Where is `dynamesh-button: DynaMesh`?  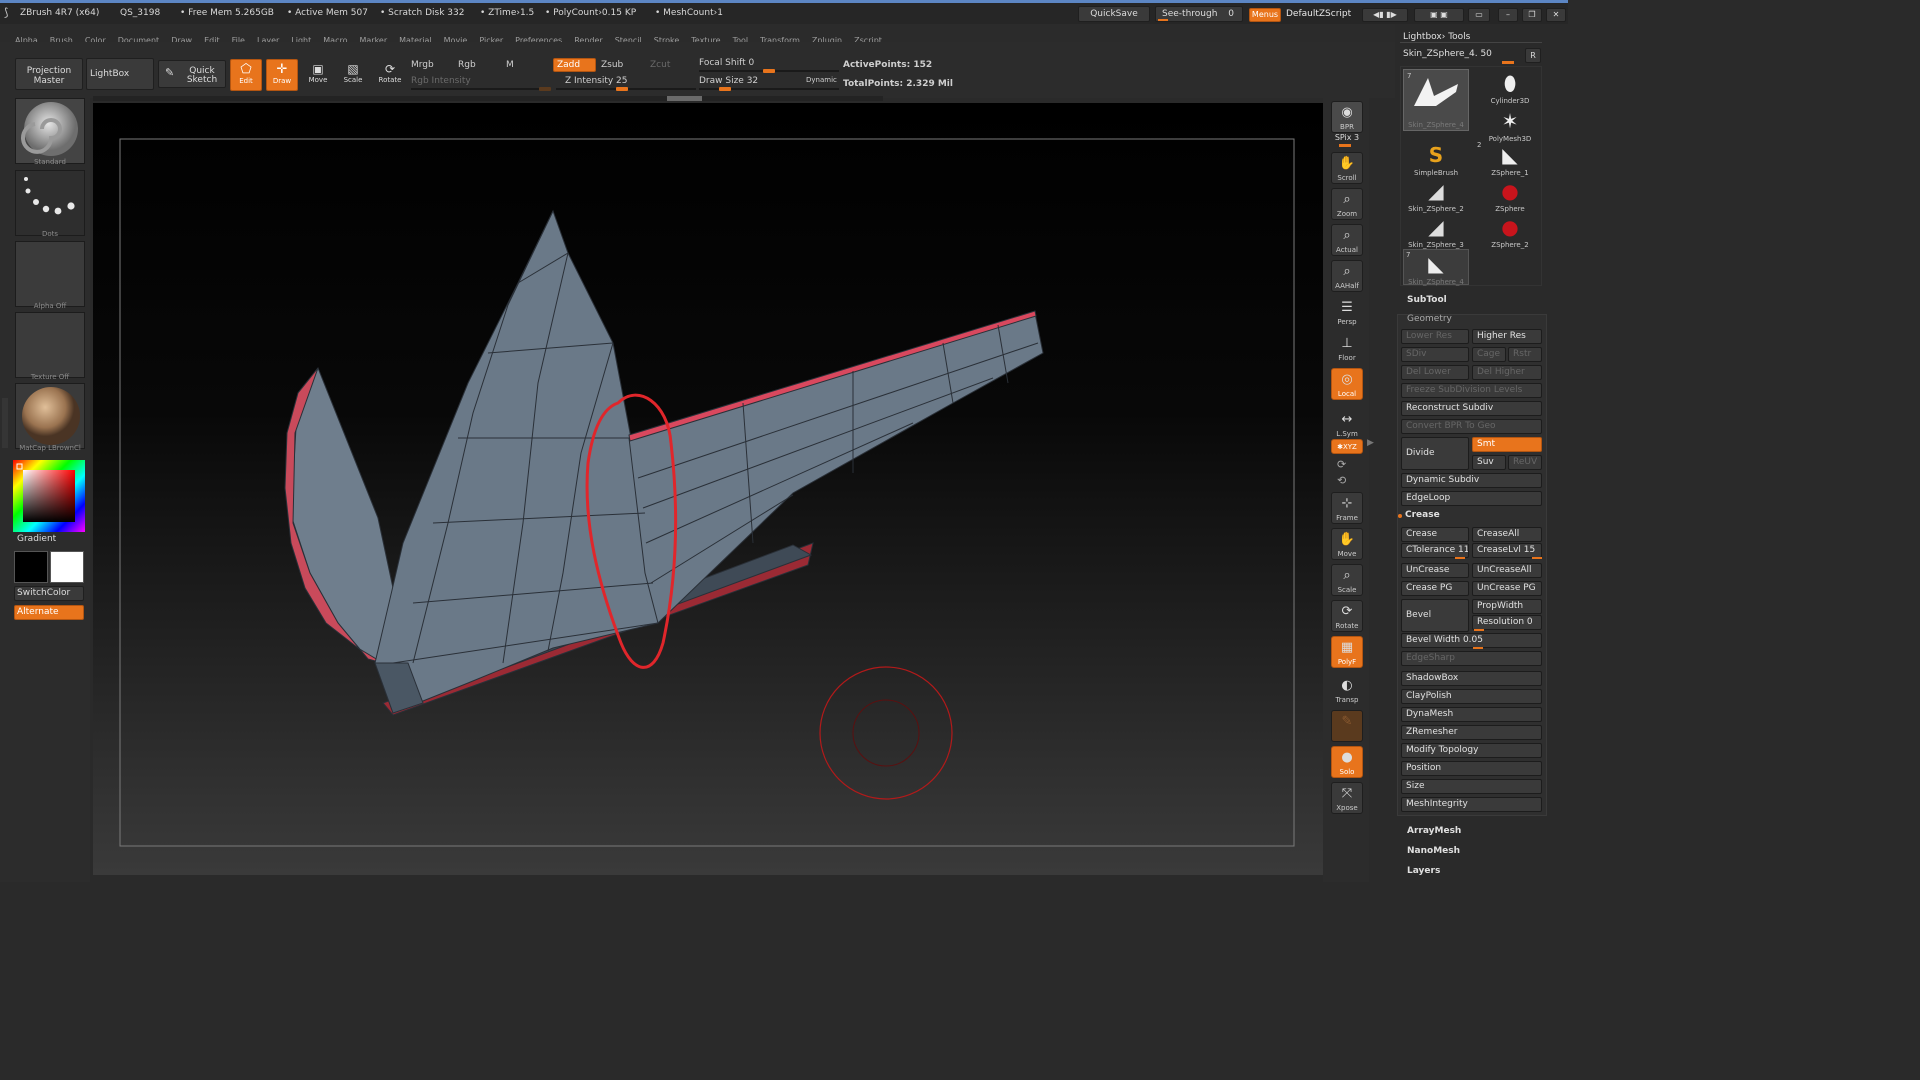
dynamesh-button: DynaMesh is located at coordinates (1471, 714).